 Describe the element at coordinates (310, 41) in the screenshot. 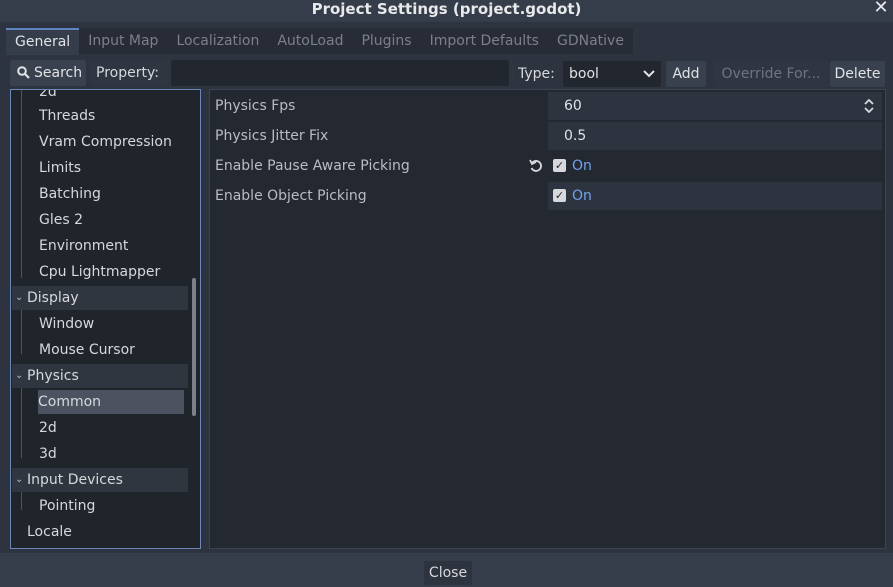

I see `tab-autoload: AutoLoad` at that location.